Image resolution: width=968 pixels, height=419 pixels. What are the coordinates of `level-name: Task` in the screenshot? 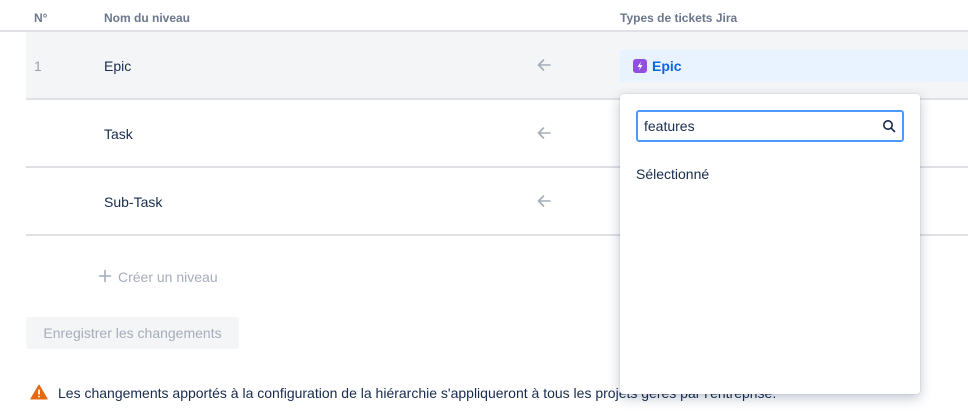 It's located at (118, 134).